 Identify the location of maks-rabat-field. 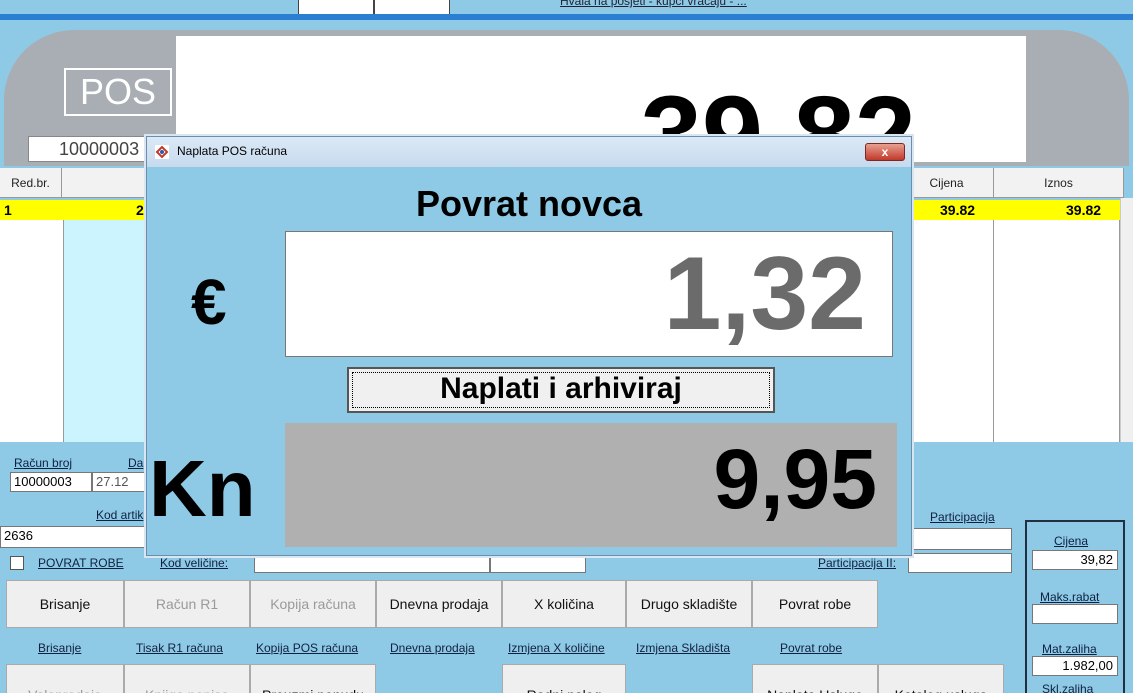
(1075, 614).